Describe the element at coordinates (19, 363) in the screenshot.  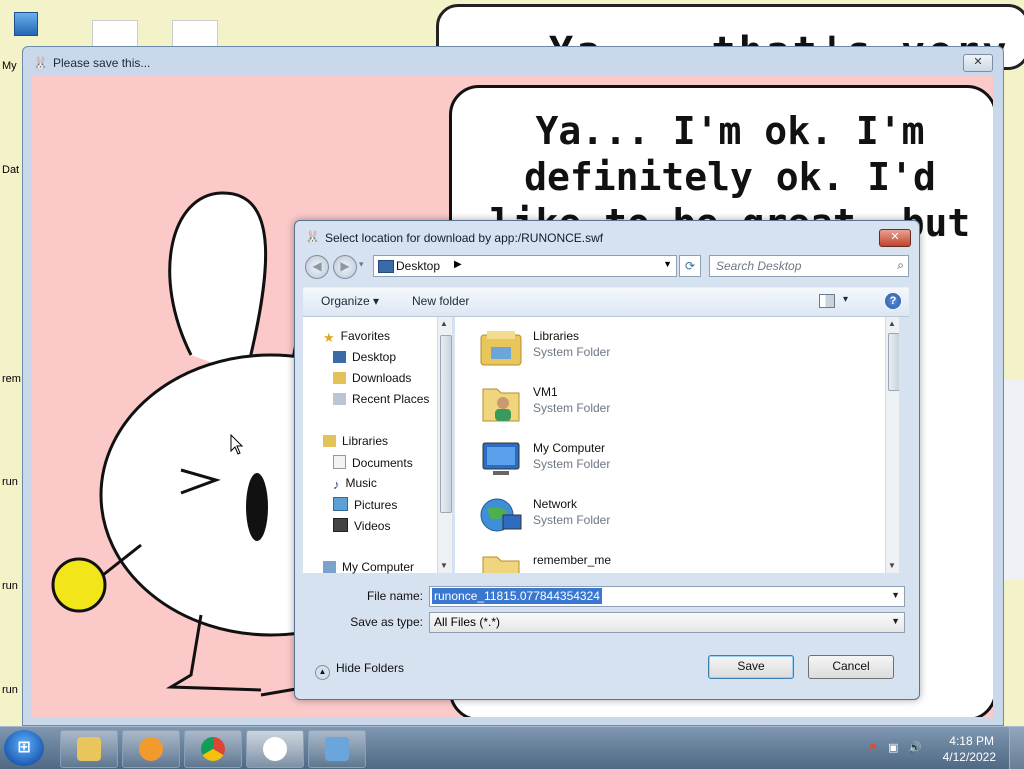
I see `desktop: My Dat rem run run run` at that location.